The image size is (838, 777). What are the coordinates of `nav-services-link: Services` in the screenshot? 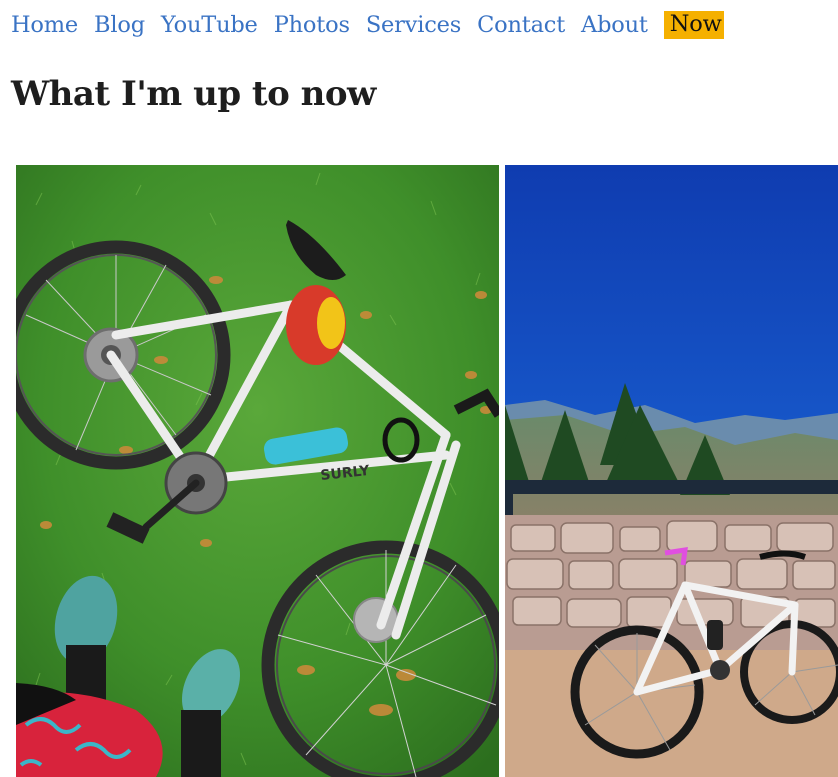 It's located at (413, 25).